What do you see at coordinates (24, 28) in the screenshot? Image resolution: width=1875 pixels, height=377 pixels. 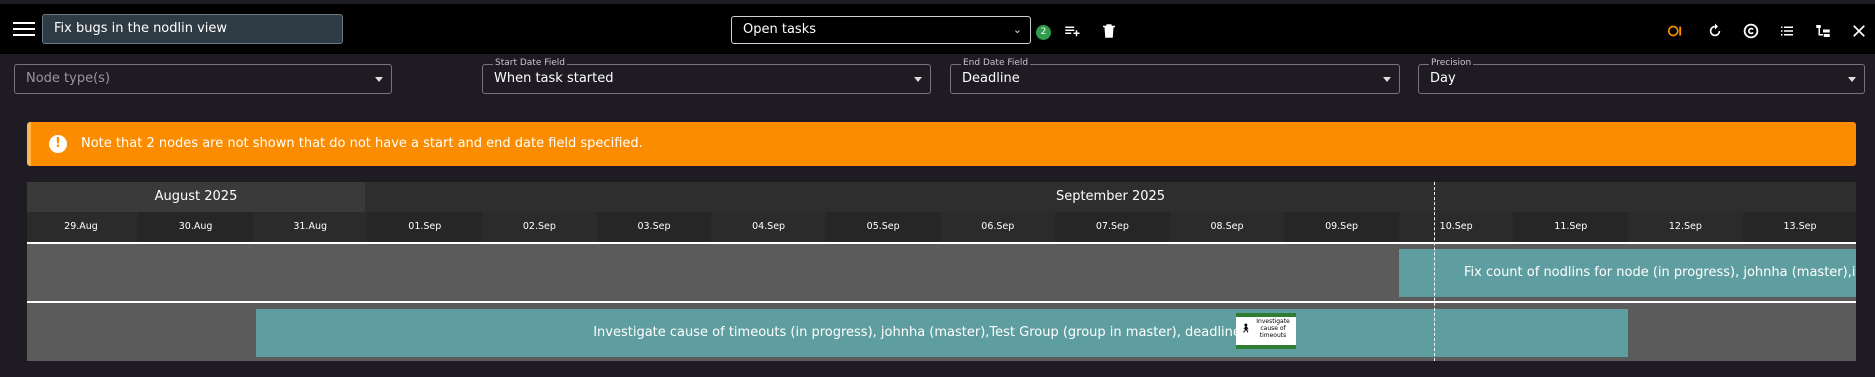 I see `menu-icon` at bounding box center [24, 28].